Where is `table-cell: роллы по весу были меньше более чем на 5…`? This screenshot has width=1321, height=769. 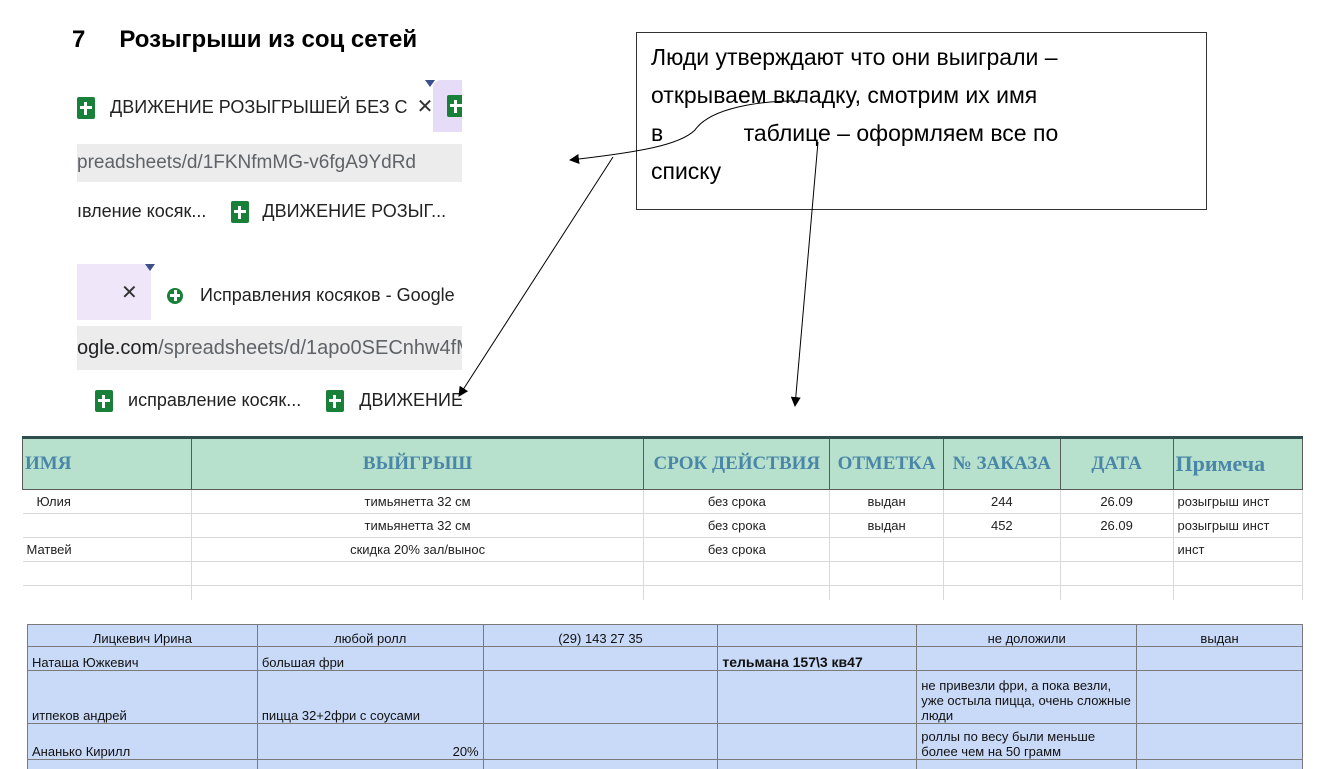
table-cell: роллы по весу были меньше более чем на 5… is located at coordinates (1027, 741).